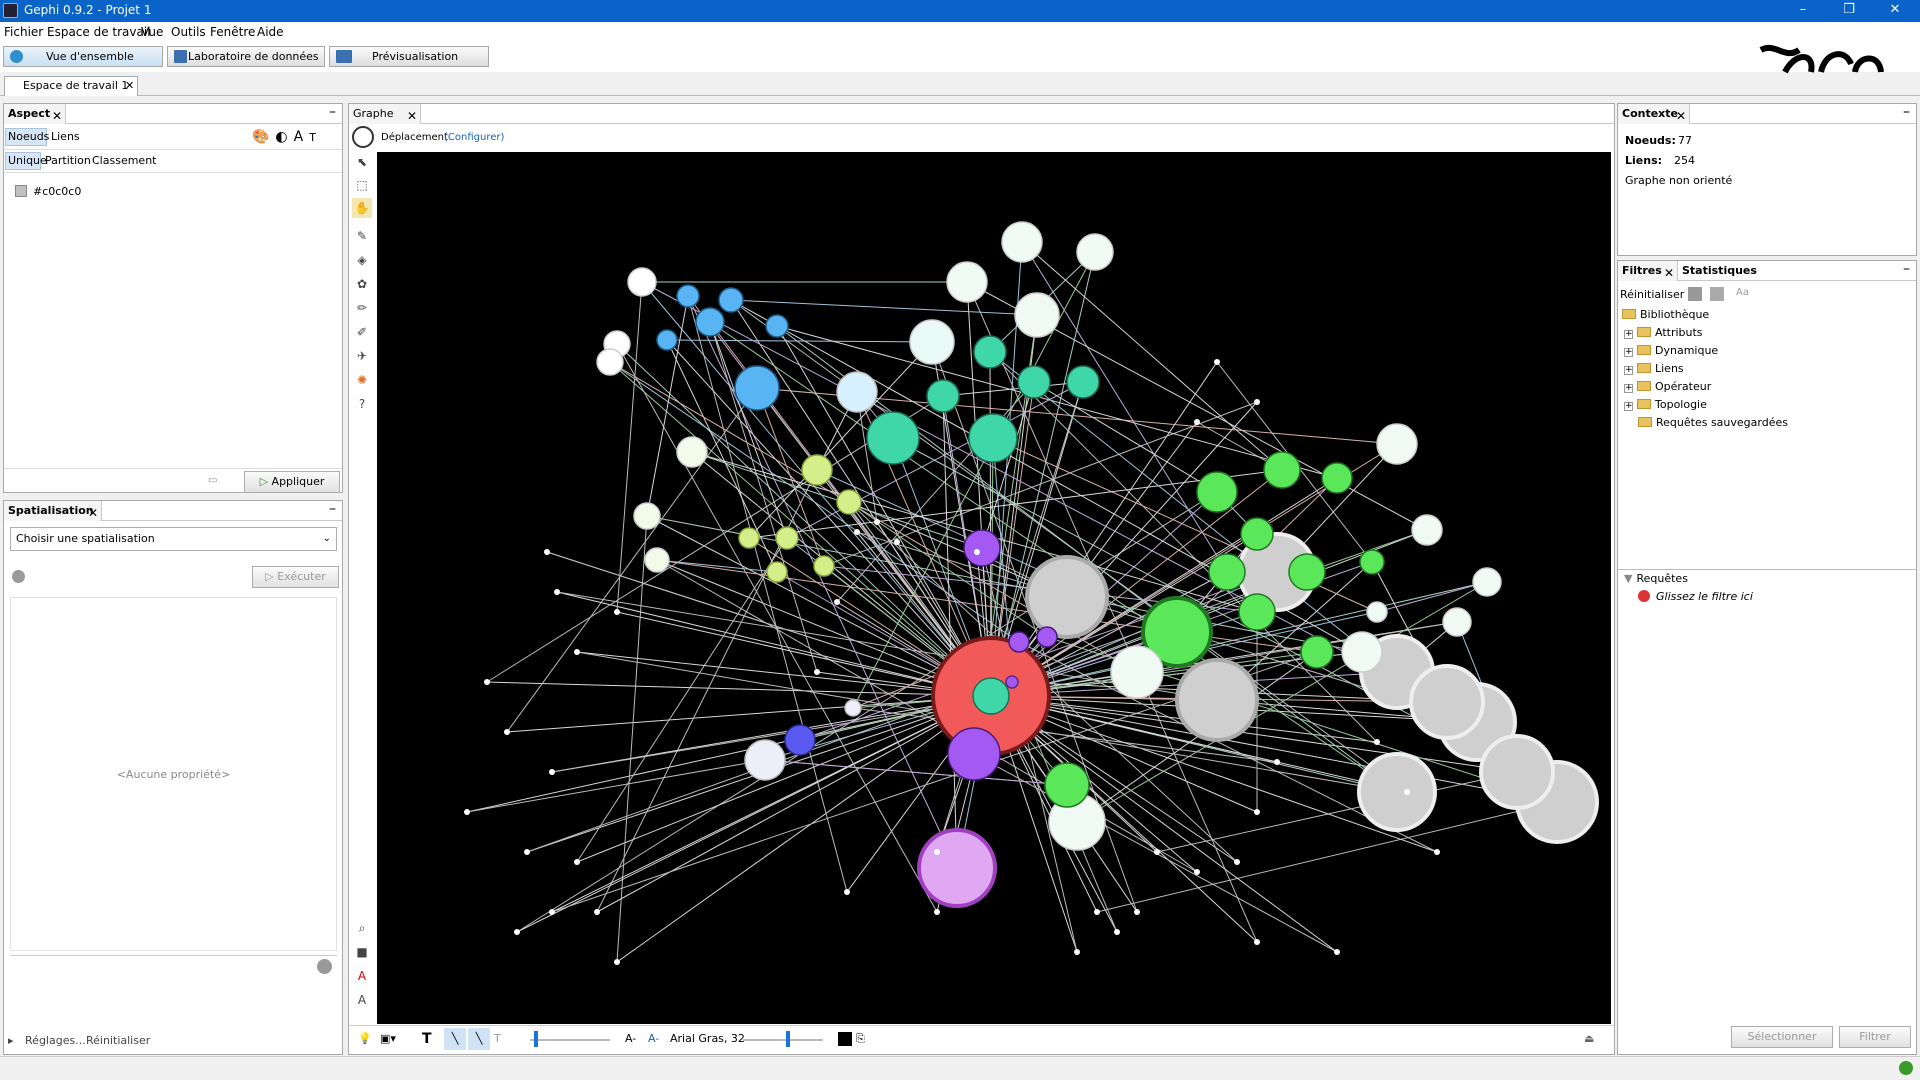  Describe the element at coordinates (1665, 405) in the screenshot. I see `tree-item-topologie: + Topologie` at that location.